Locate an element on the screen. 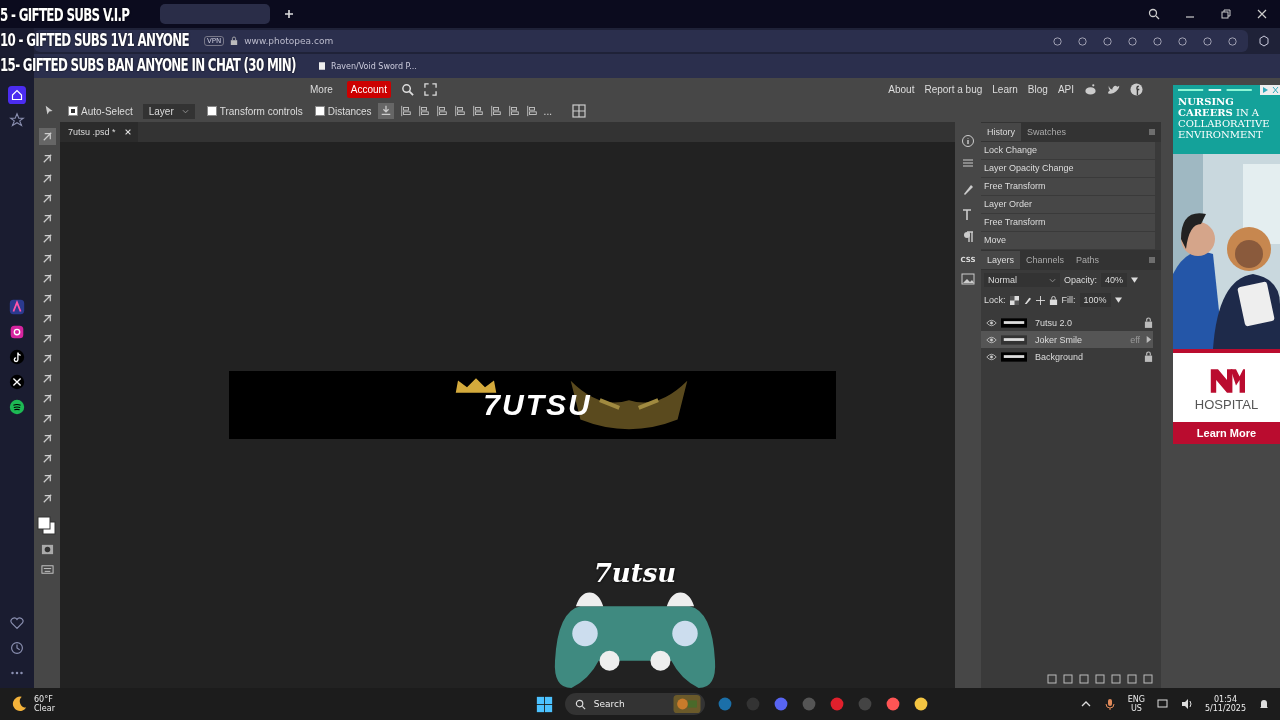  move-tool-icon is located at coordinates (47, 136).